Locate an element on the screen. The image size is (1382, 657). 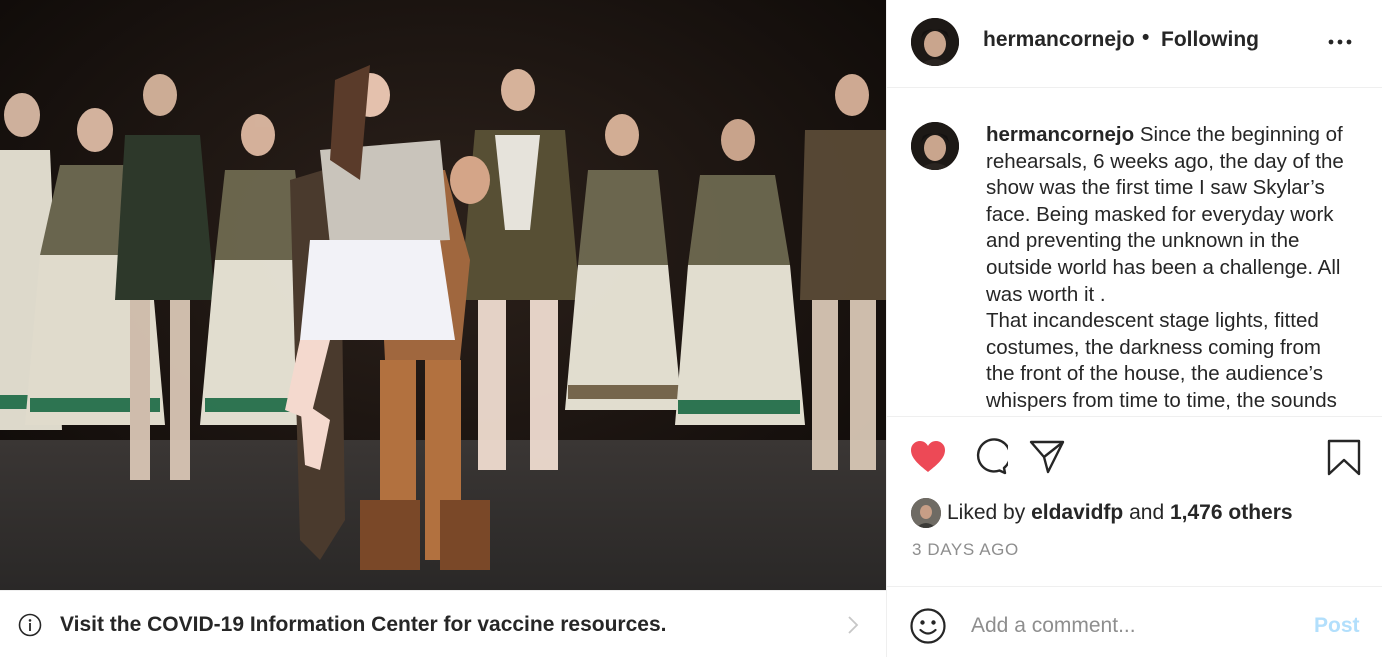
caption-line: That incandescent stage lights, fitted is located at coordinates (1152, 321).